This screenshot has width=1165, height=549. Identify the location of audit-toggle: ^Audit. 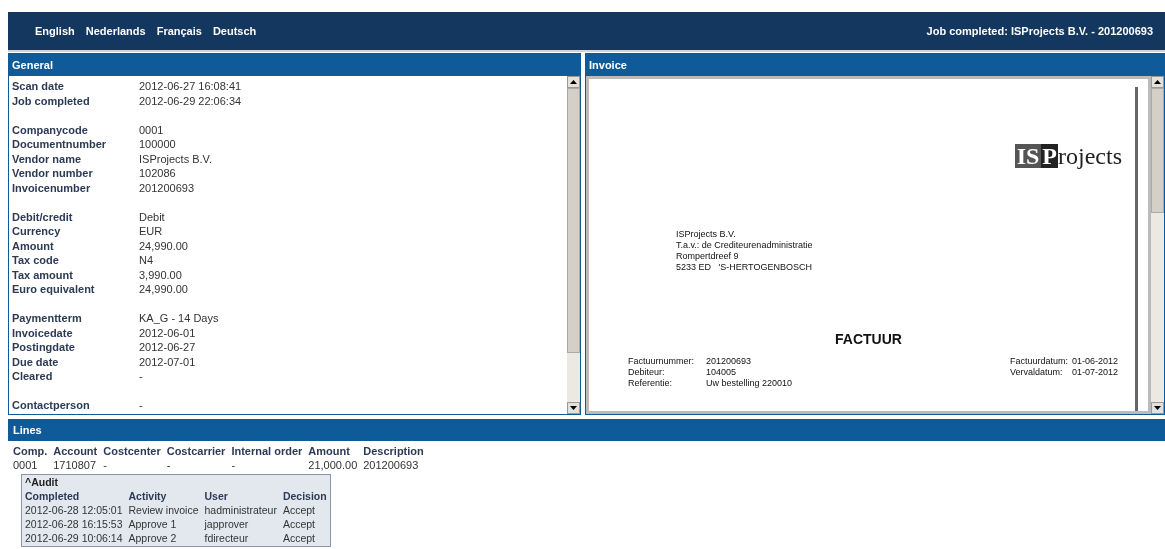
(176, 482).